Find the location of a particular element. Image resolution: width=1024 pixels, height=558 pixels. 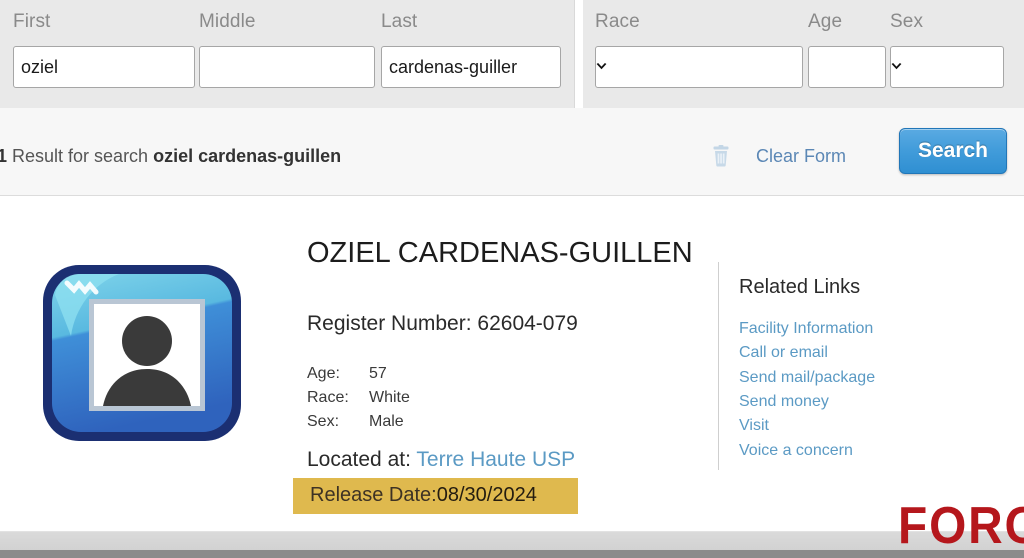

clear-form-button: Clear Form is located at coordinates (778, 156).